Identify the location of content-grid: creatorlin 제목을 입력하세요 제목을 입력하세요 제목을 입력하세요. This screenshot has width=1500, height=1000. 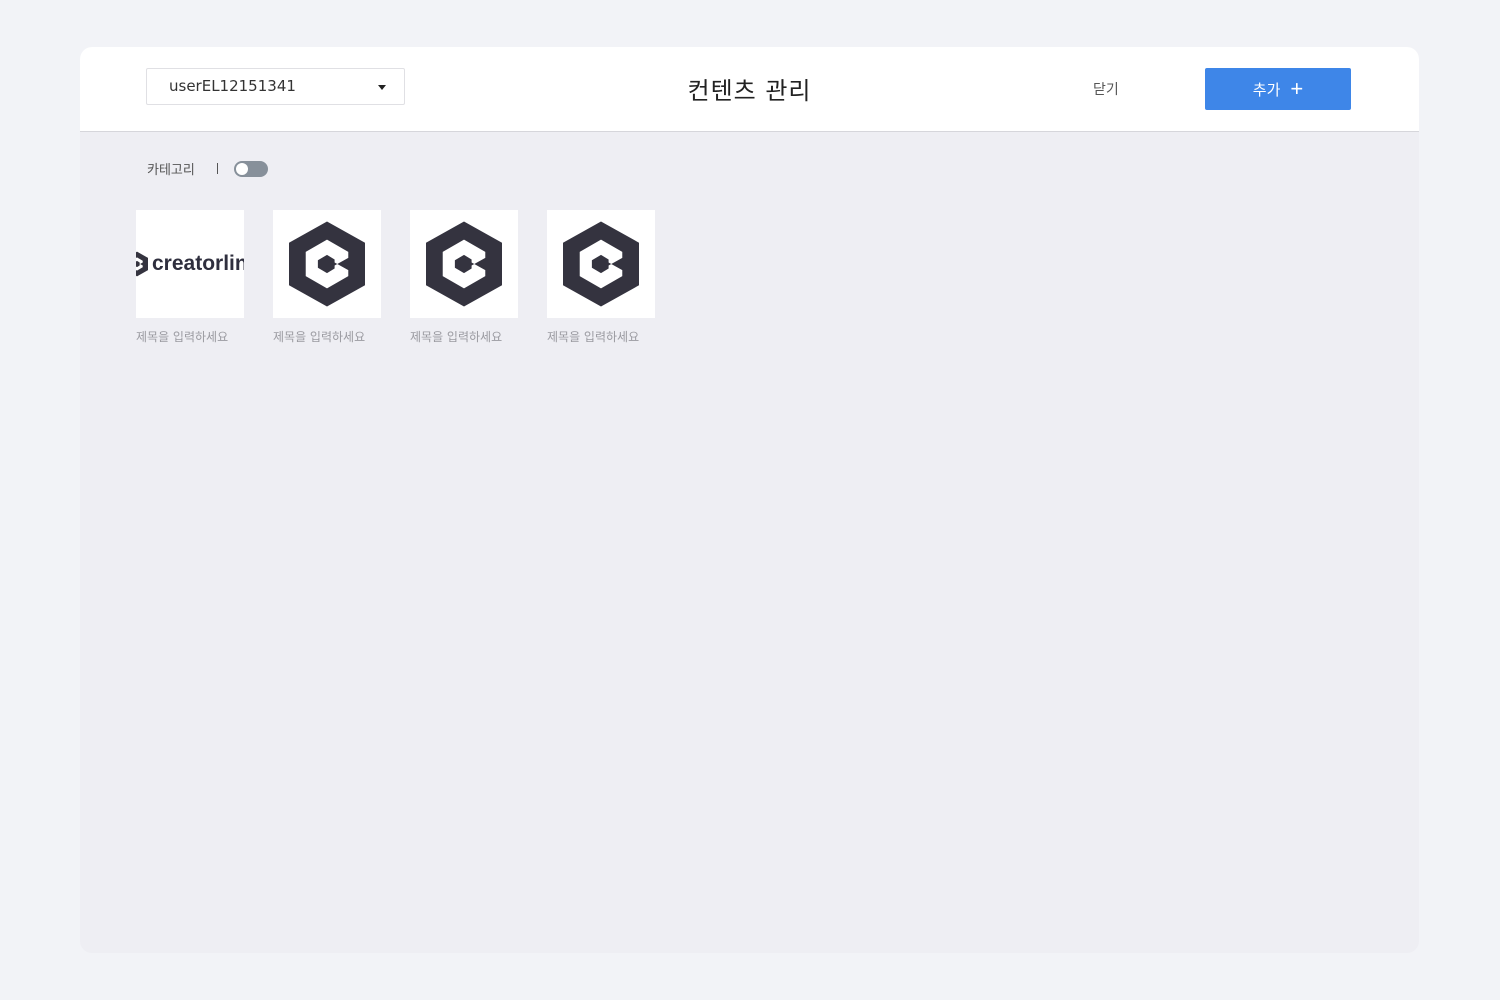
(395, 277).